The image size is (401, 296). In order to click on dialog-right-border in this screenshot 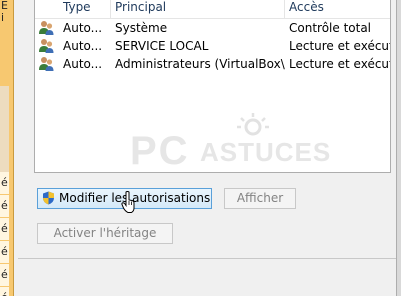, I will do `click(398, 148)`.